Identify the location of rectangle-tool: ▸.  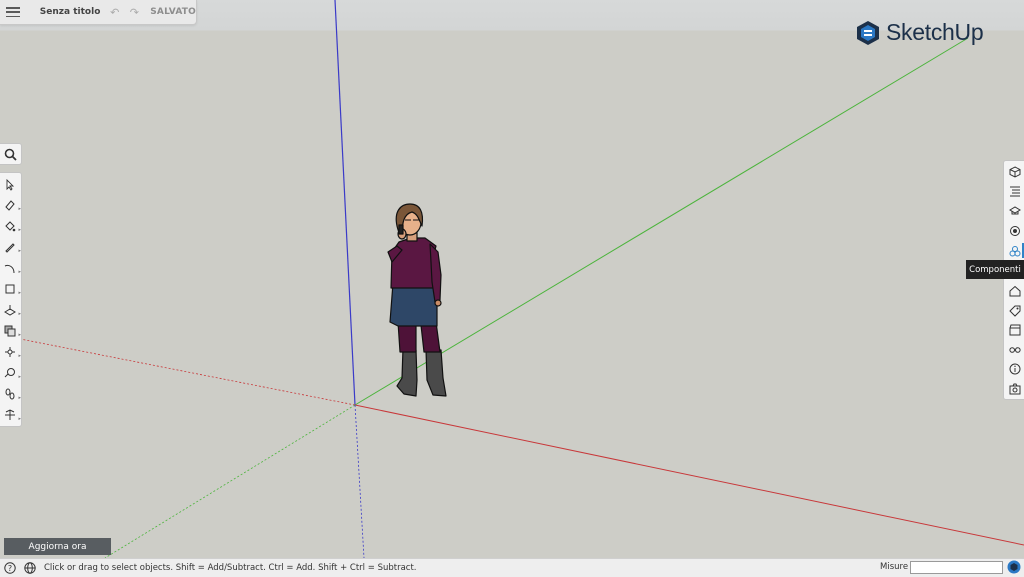
(12, 289).